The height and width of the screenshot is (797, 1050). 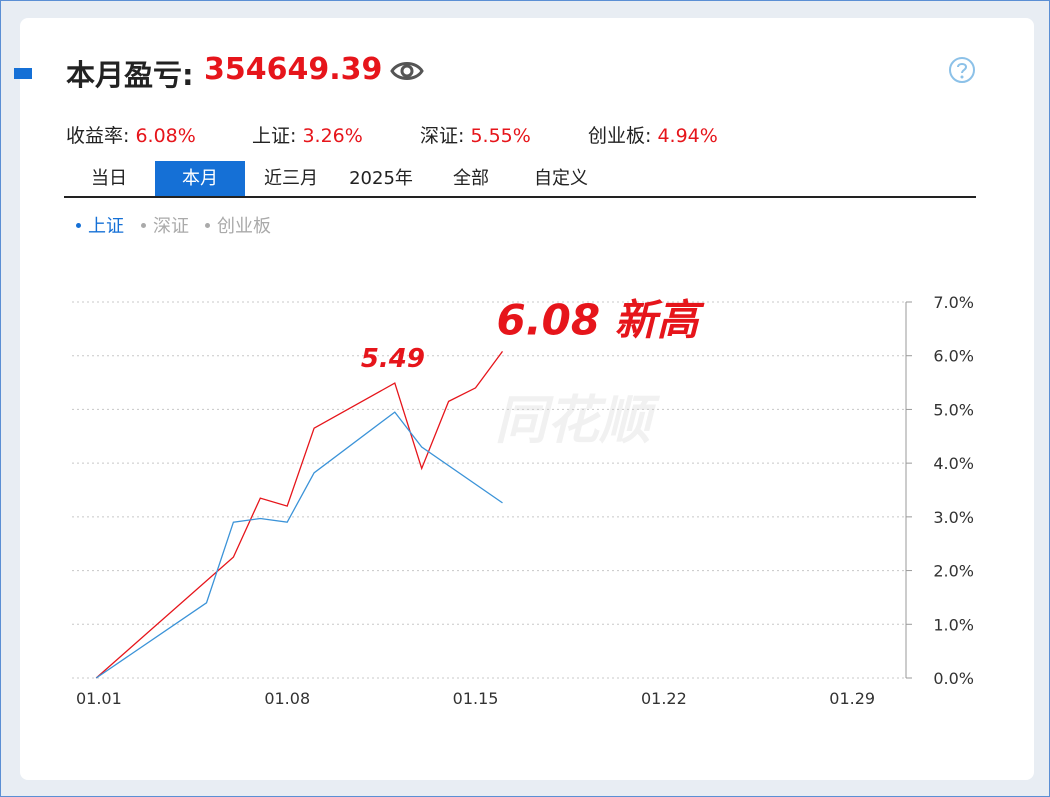 I want to click on x-tick-label: 01.29, so click(x=852, y=698).